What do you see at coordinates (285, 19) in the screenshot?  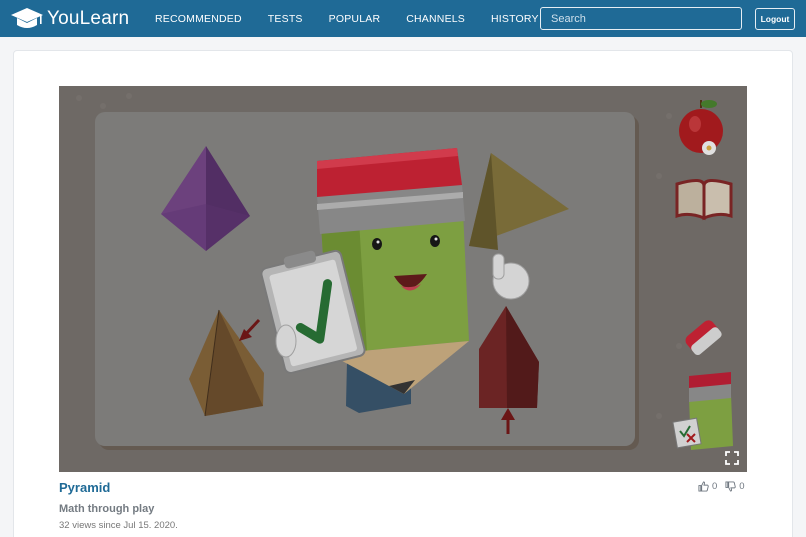 I see `nav-item-tests: TESTS` at bounding box center [285, 19].